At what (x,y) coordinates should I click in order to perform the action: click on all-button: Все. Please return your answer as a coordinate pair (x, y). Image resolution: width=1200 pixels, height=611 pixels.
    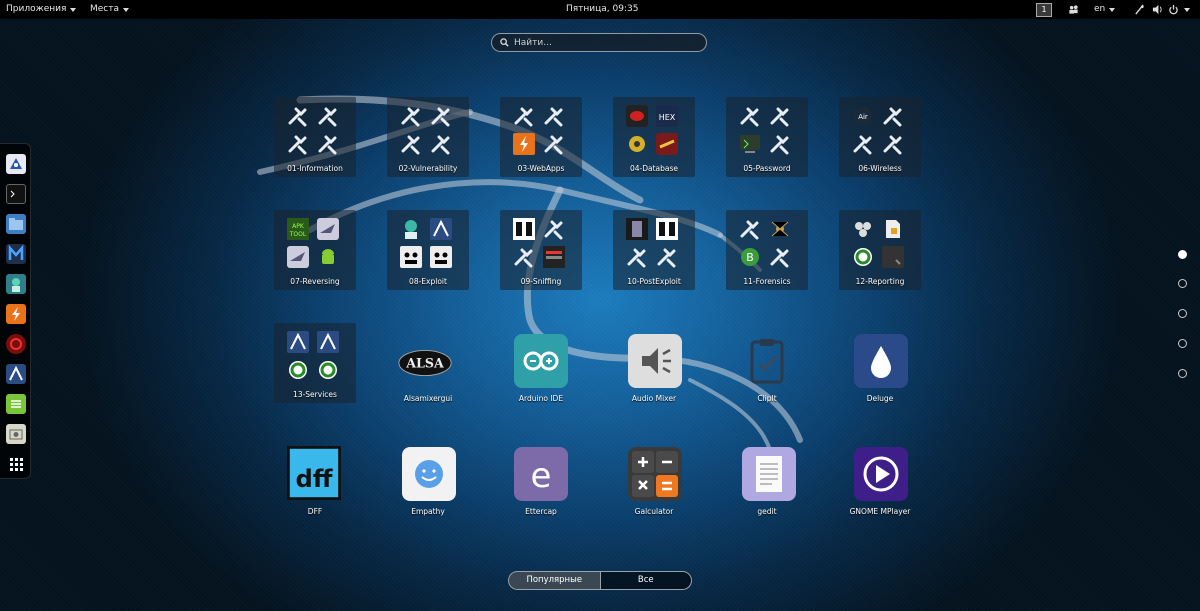
    Looking at the image, I should click on (646, 580).